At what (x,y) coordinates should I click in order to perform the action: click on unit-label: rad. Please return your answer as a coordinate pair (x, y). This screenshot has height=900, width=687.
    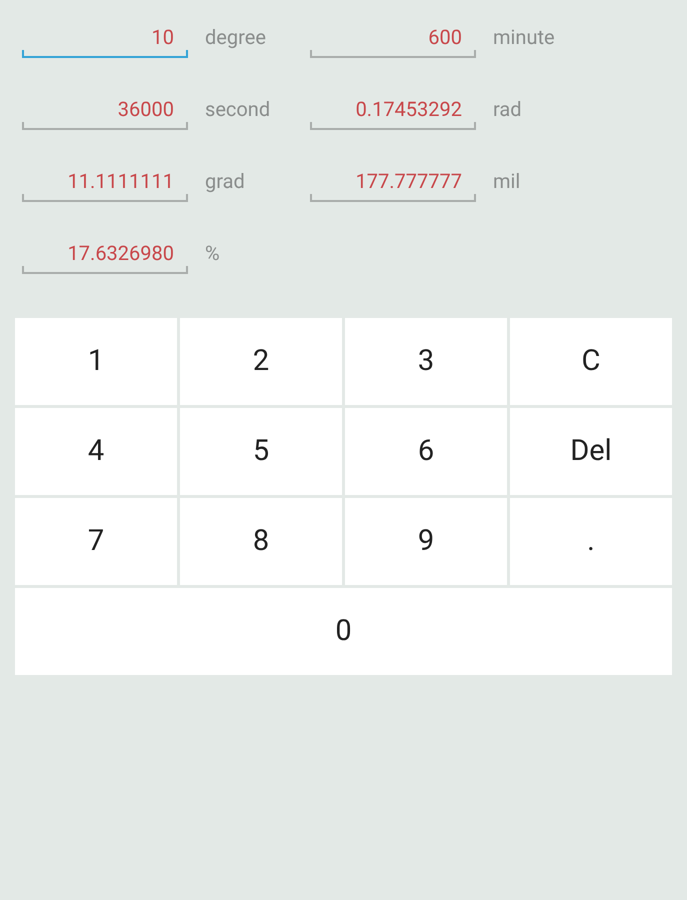
    Looking at the image, I should click on (507, 109).